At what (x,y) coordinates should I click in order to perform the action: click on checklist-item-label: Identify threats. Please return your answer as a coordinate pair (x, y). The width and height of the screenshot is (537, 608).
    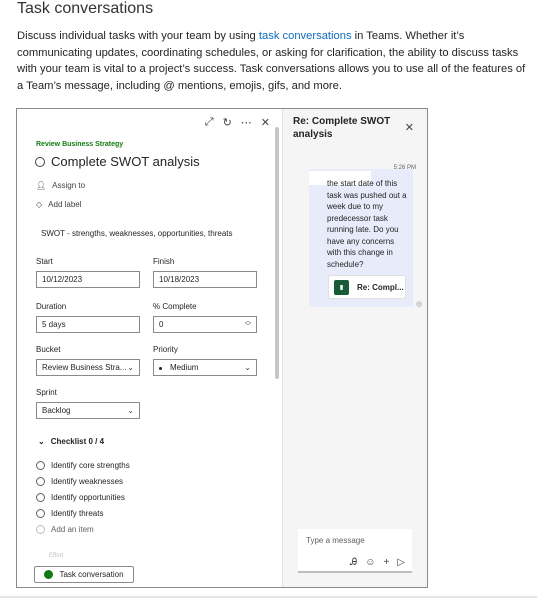
    Looking at the image, I should click on (77, 513).